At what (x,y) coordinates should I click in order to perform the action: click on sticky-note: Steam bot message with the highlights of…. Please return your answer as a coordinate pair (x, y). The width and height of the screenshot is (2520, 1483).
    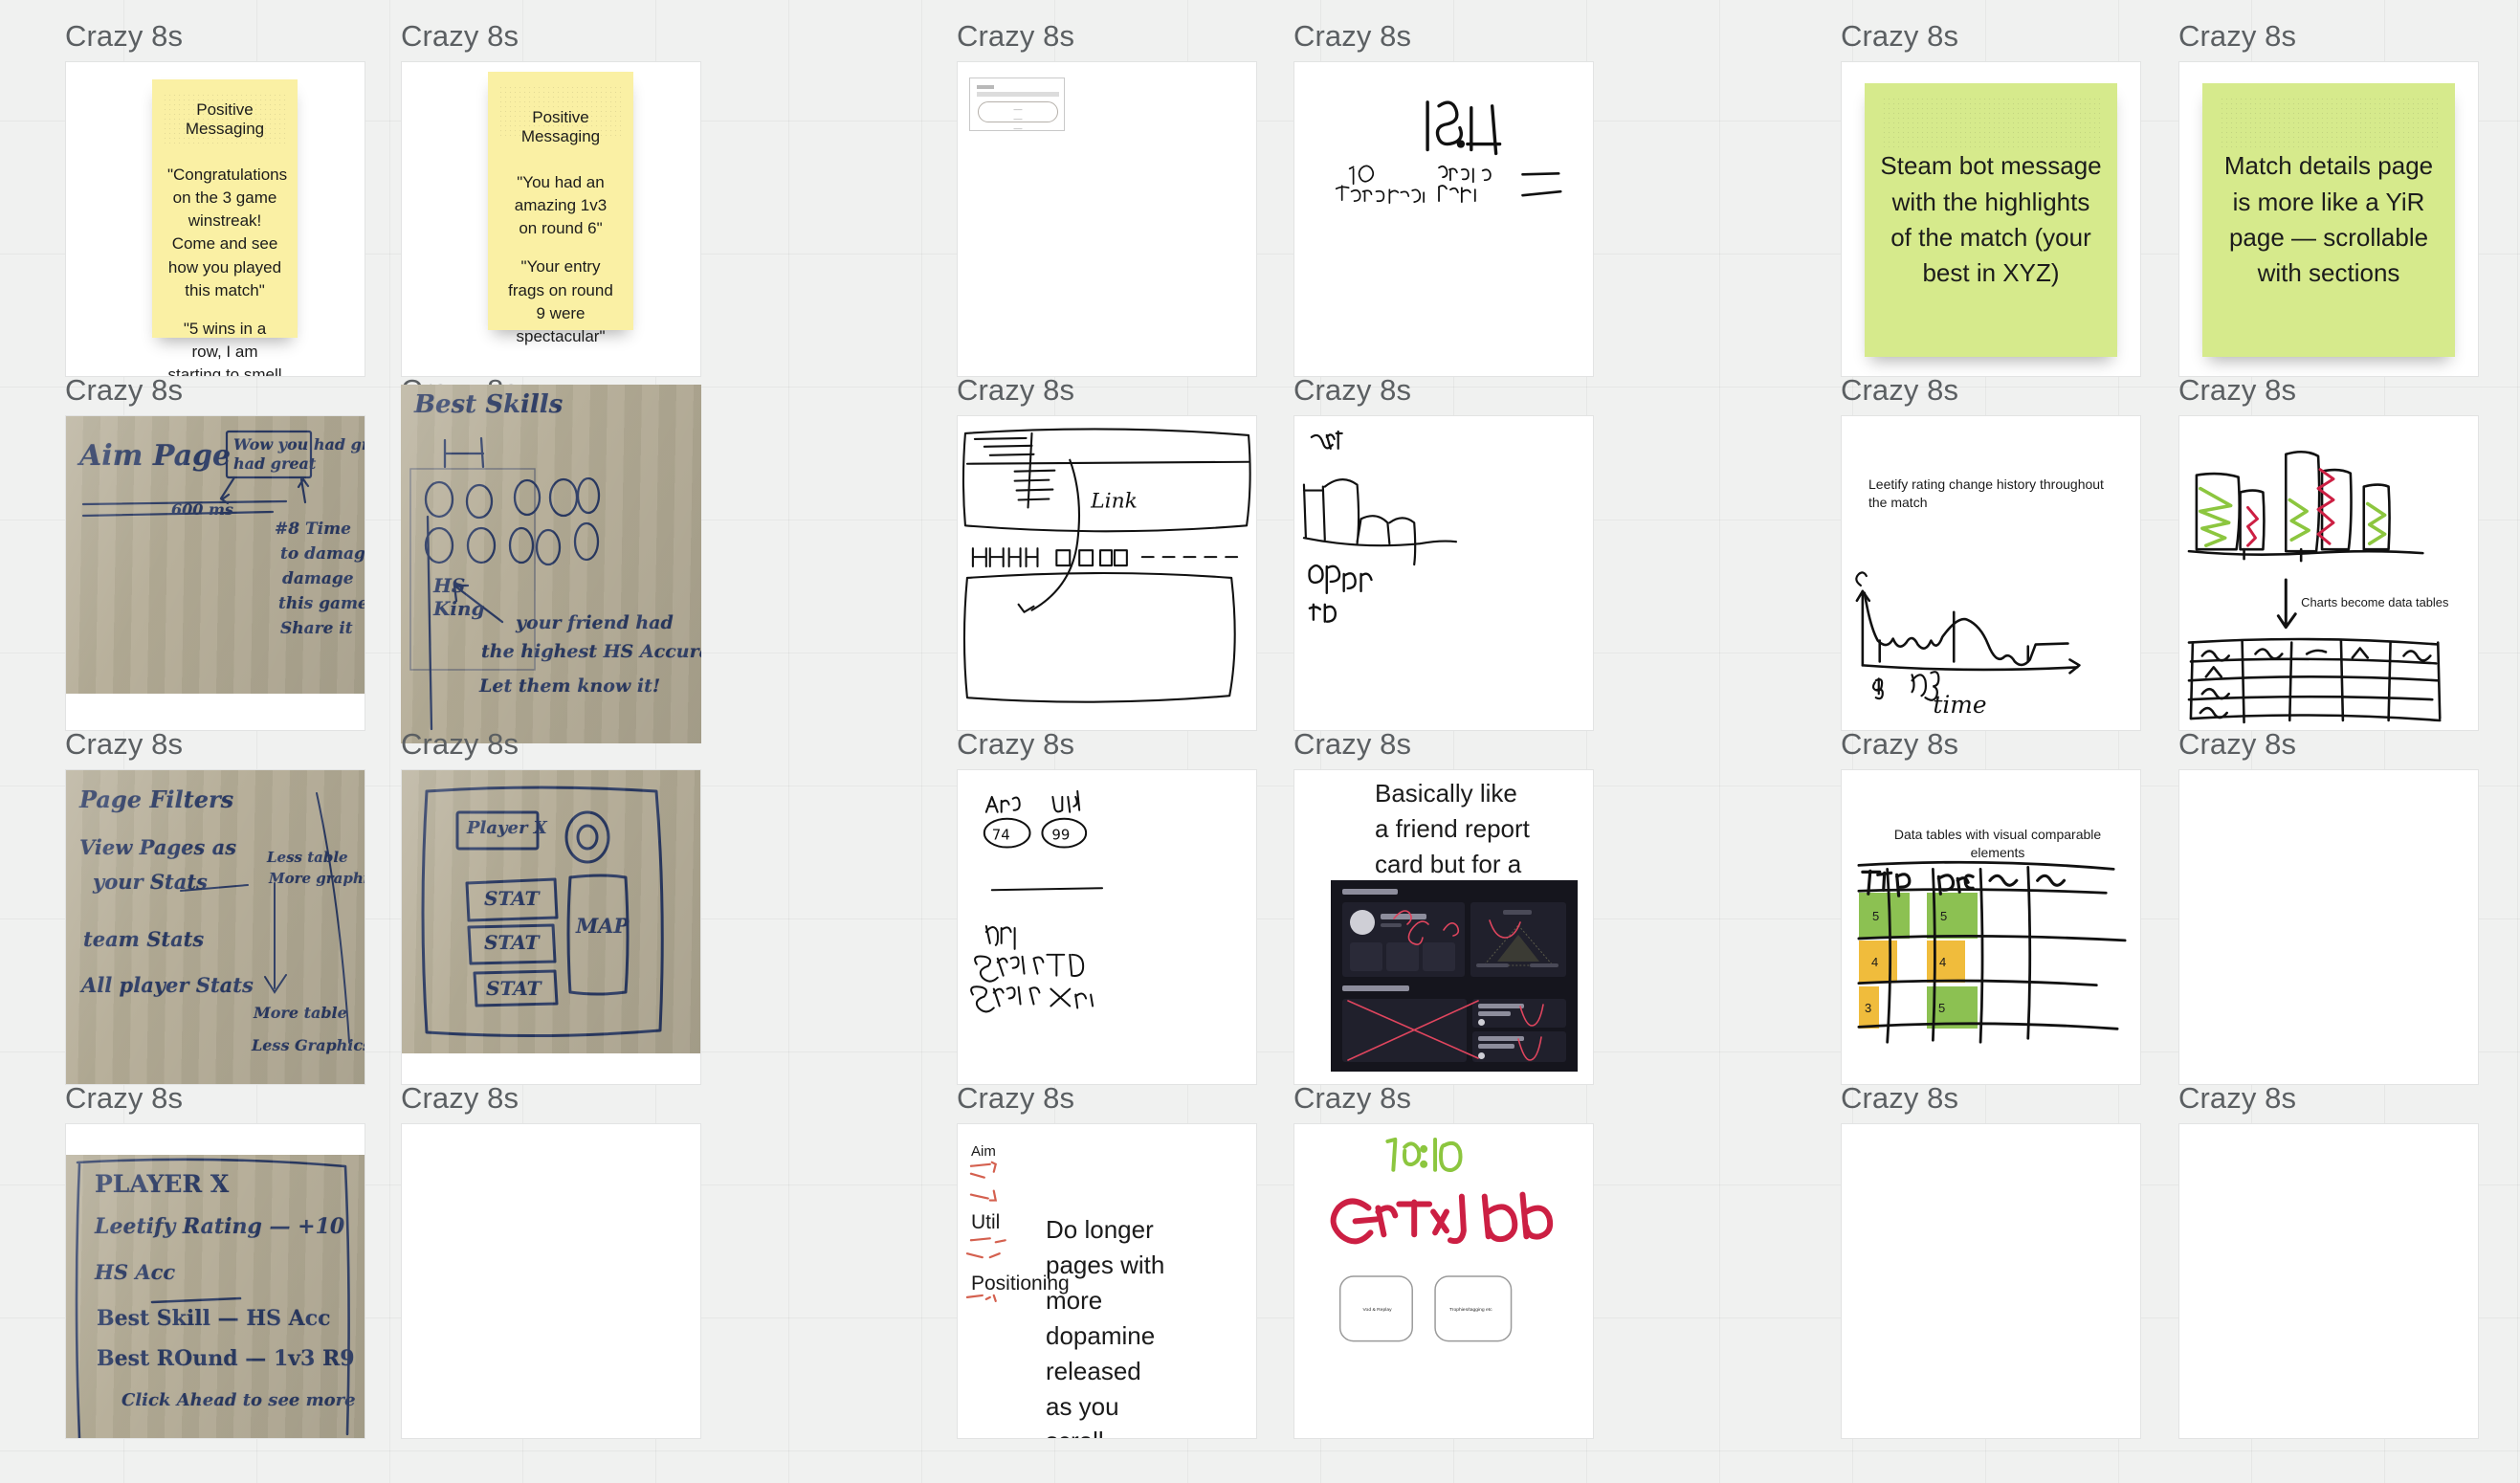
    Looking at the image, I should click on (1991, 220).